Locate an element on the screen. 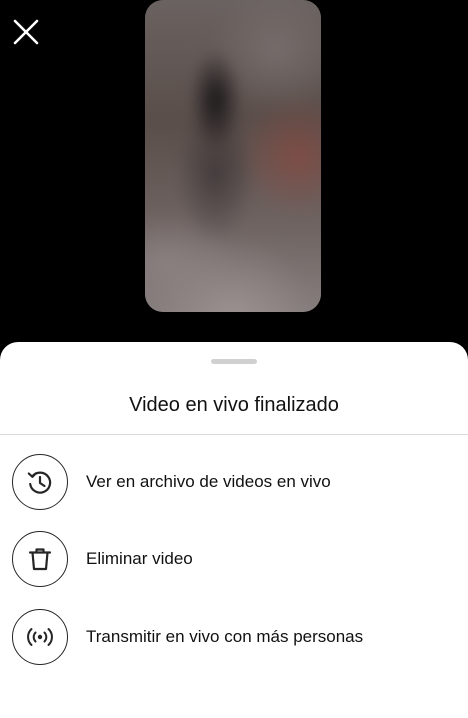 Image resolution: width=468 pixels, height=718 pixels. option-label: Transmitir en vivo con más personas is located at coordinates (225, 636).